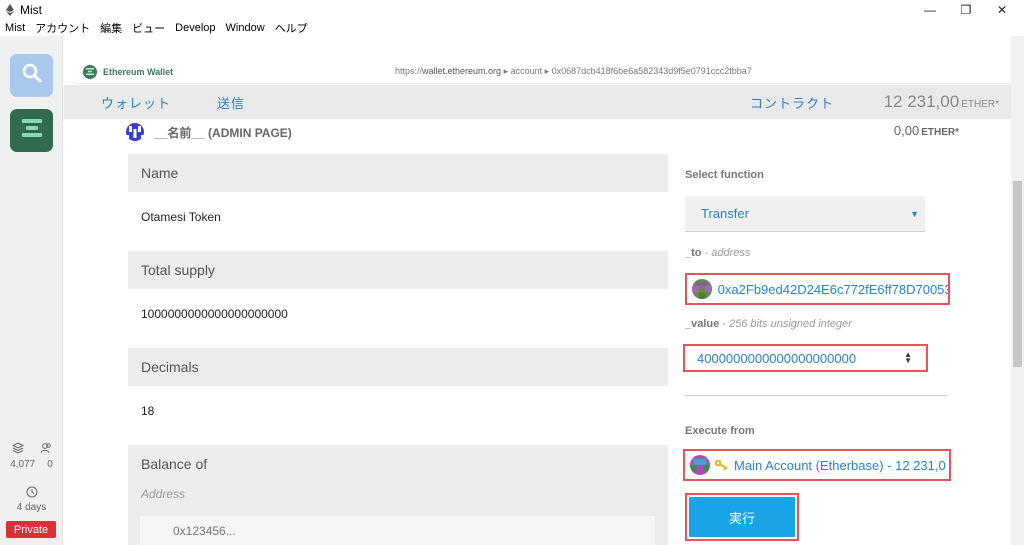  I want to click on title-bar: Mist — ❐ ✕, so click(512, 9).